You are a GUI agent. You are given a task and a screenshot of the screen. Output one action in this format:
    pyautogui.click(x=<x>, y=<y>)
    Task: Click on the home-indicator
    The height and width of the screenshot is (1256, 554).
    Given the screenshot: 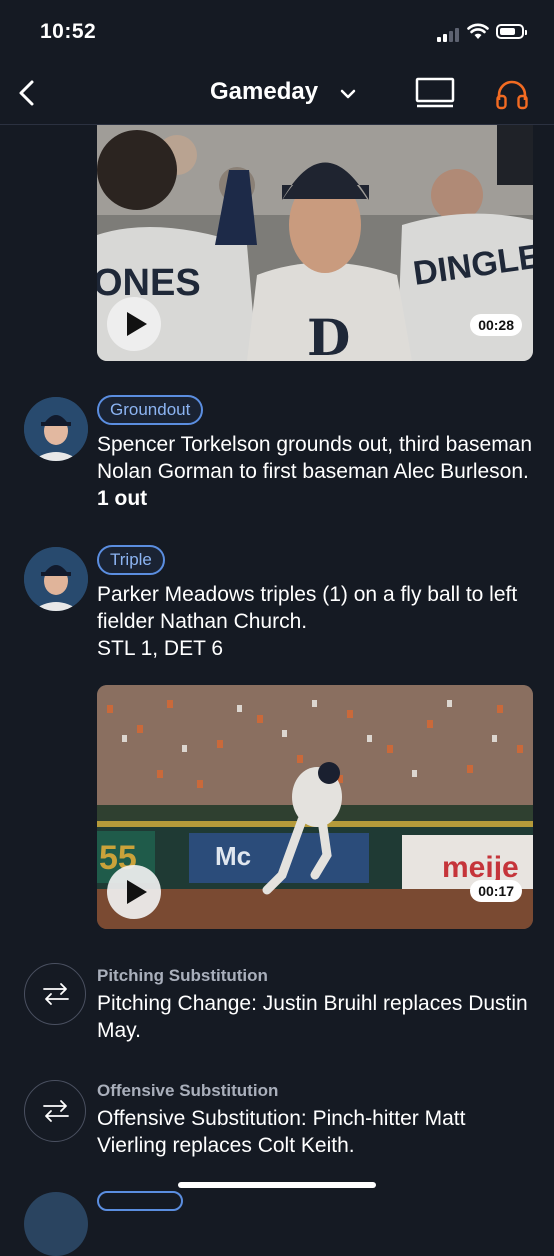 What is the action you would take?
    pyautogui.click(x=277, y=1185)
    